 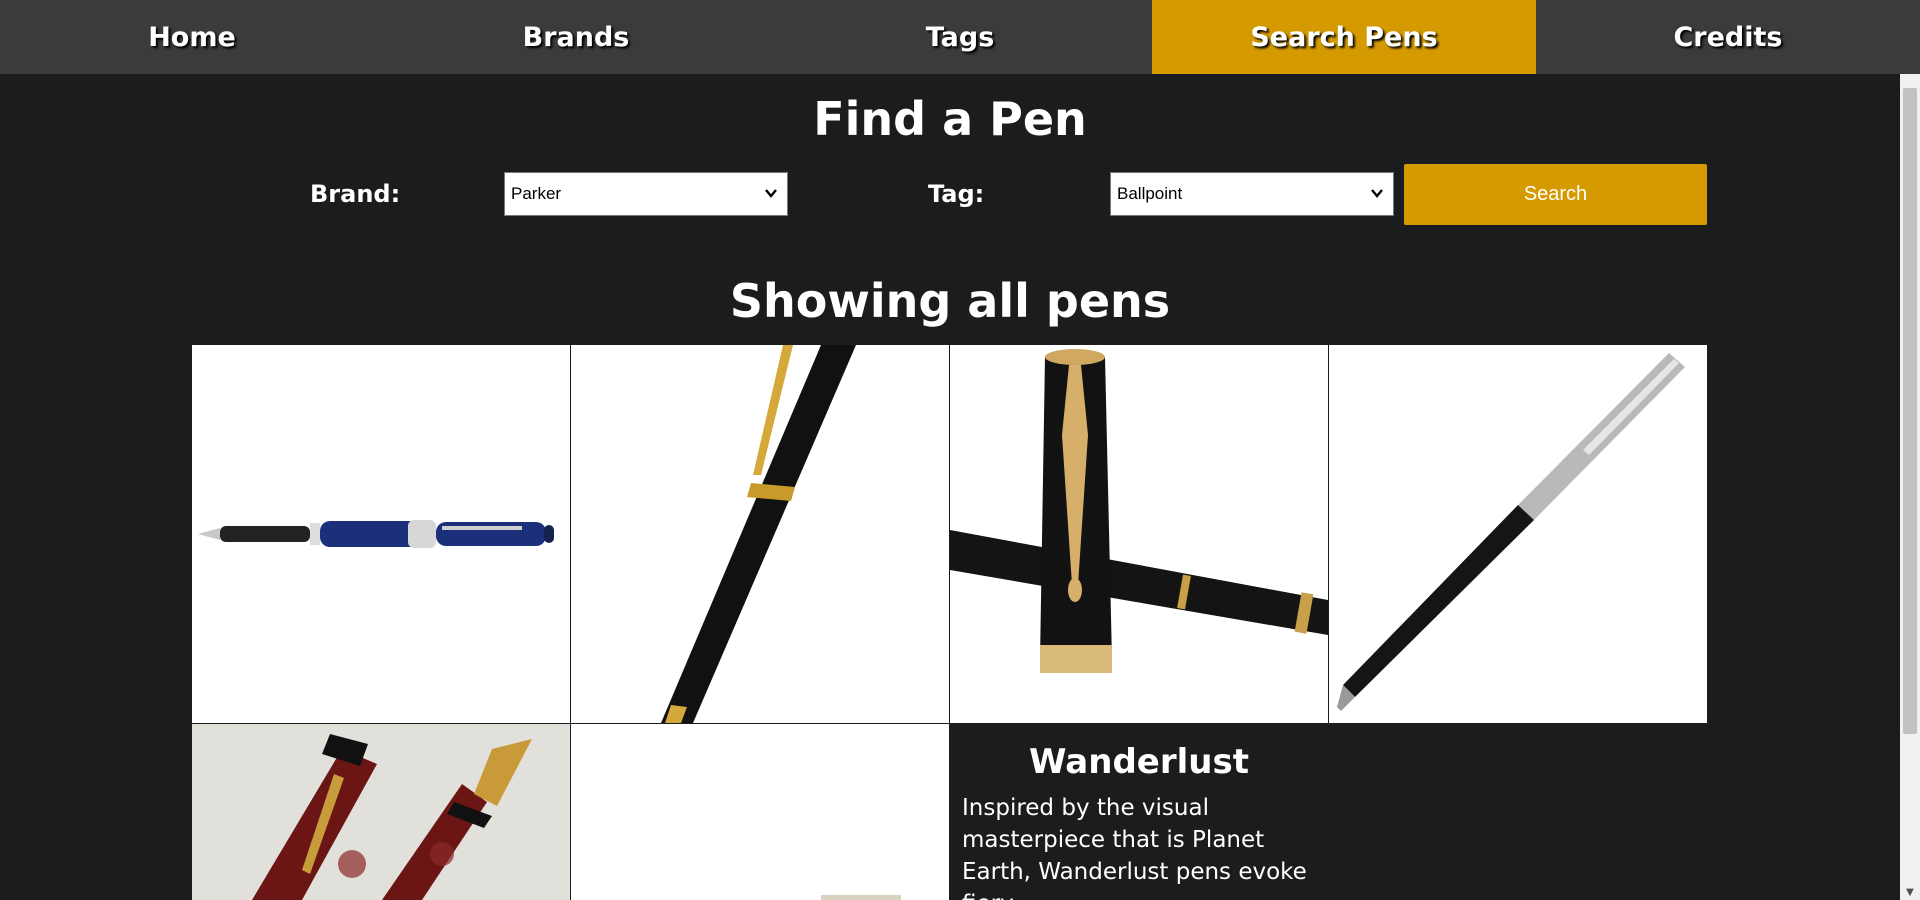 I want to click on nav-tags: Tags, so click(x=960, y=37).